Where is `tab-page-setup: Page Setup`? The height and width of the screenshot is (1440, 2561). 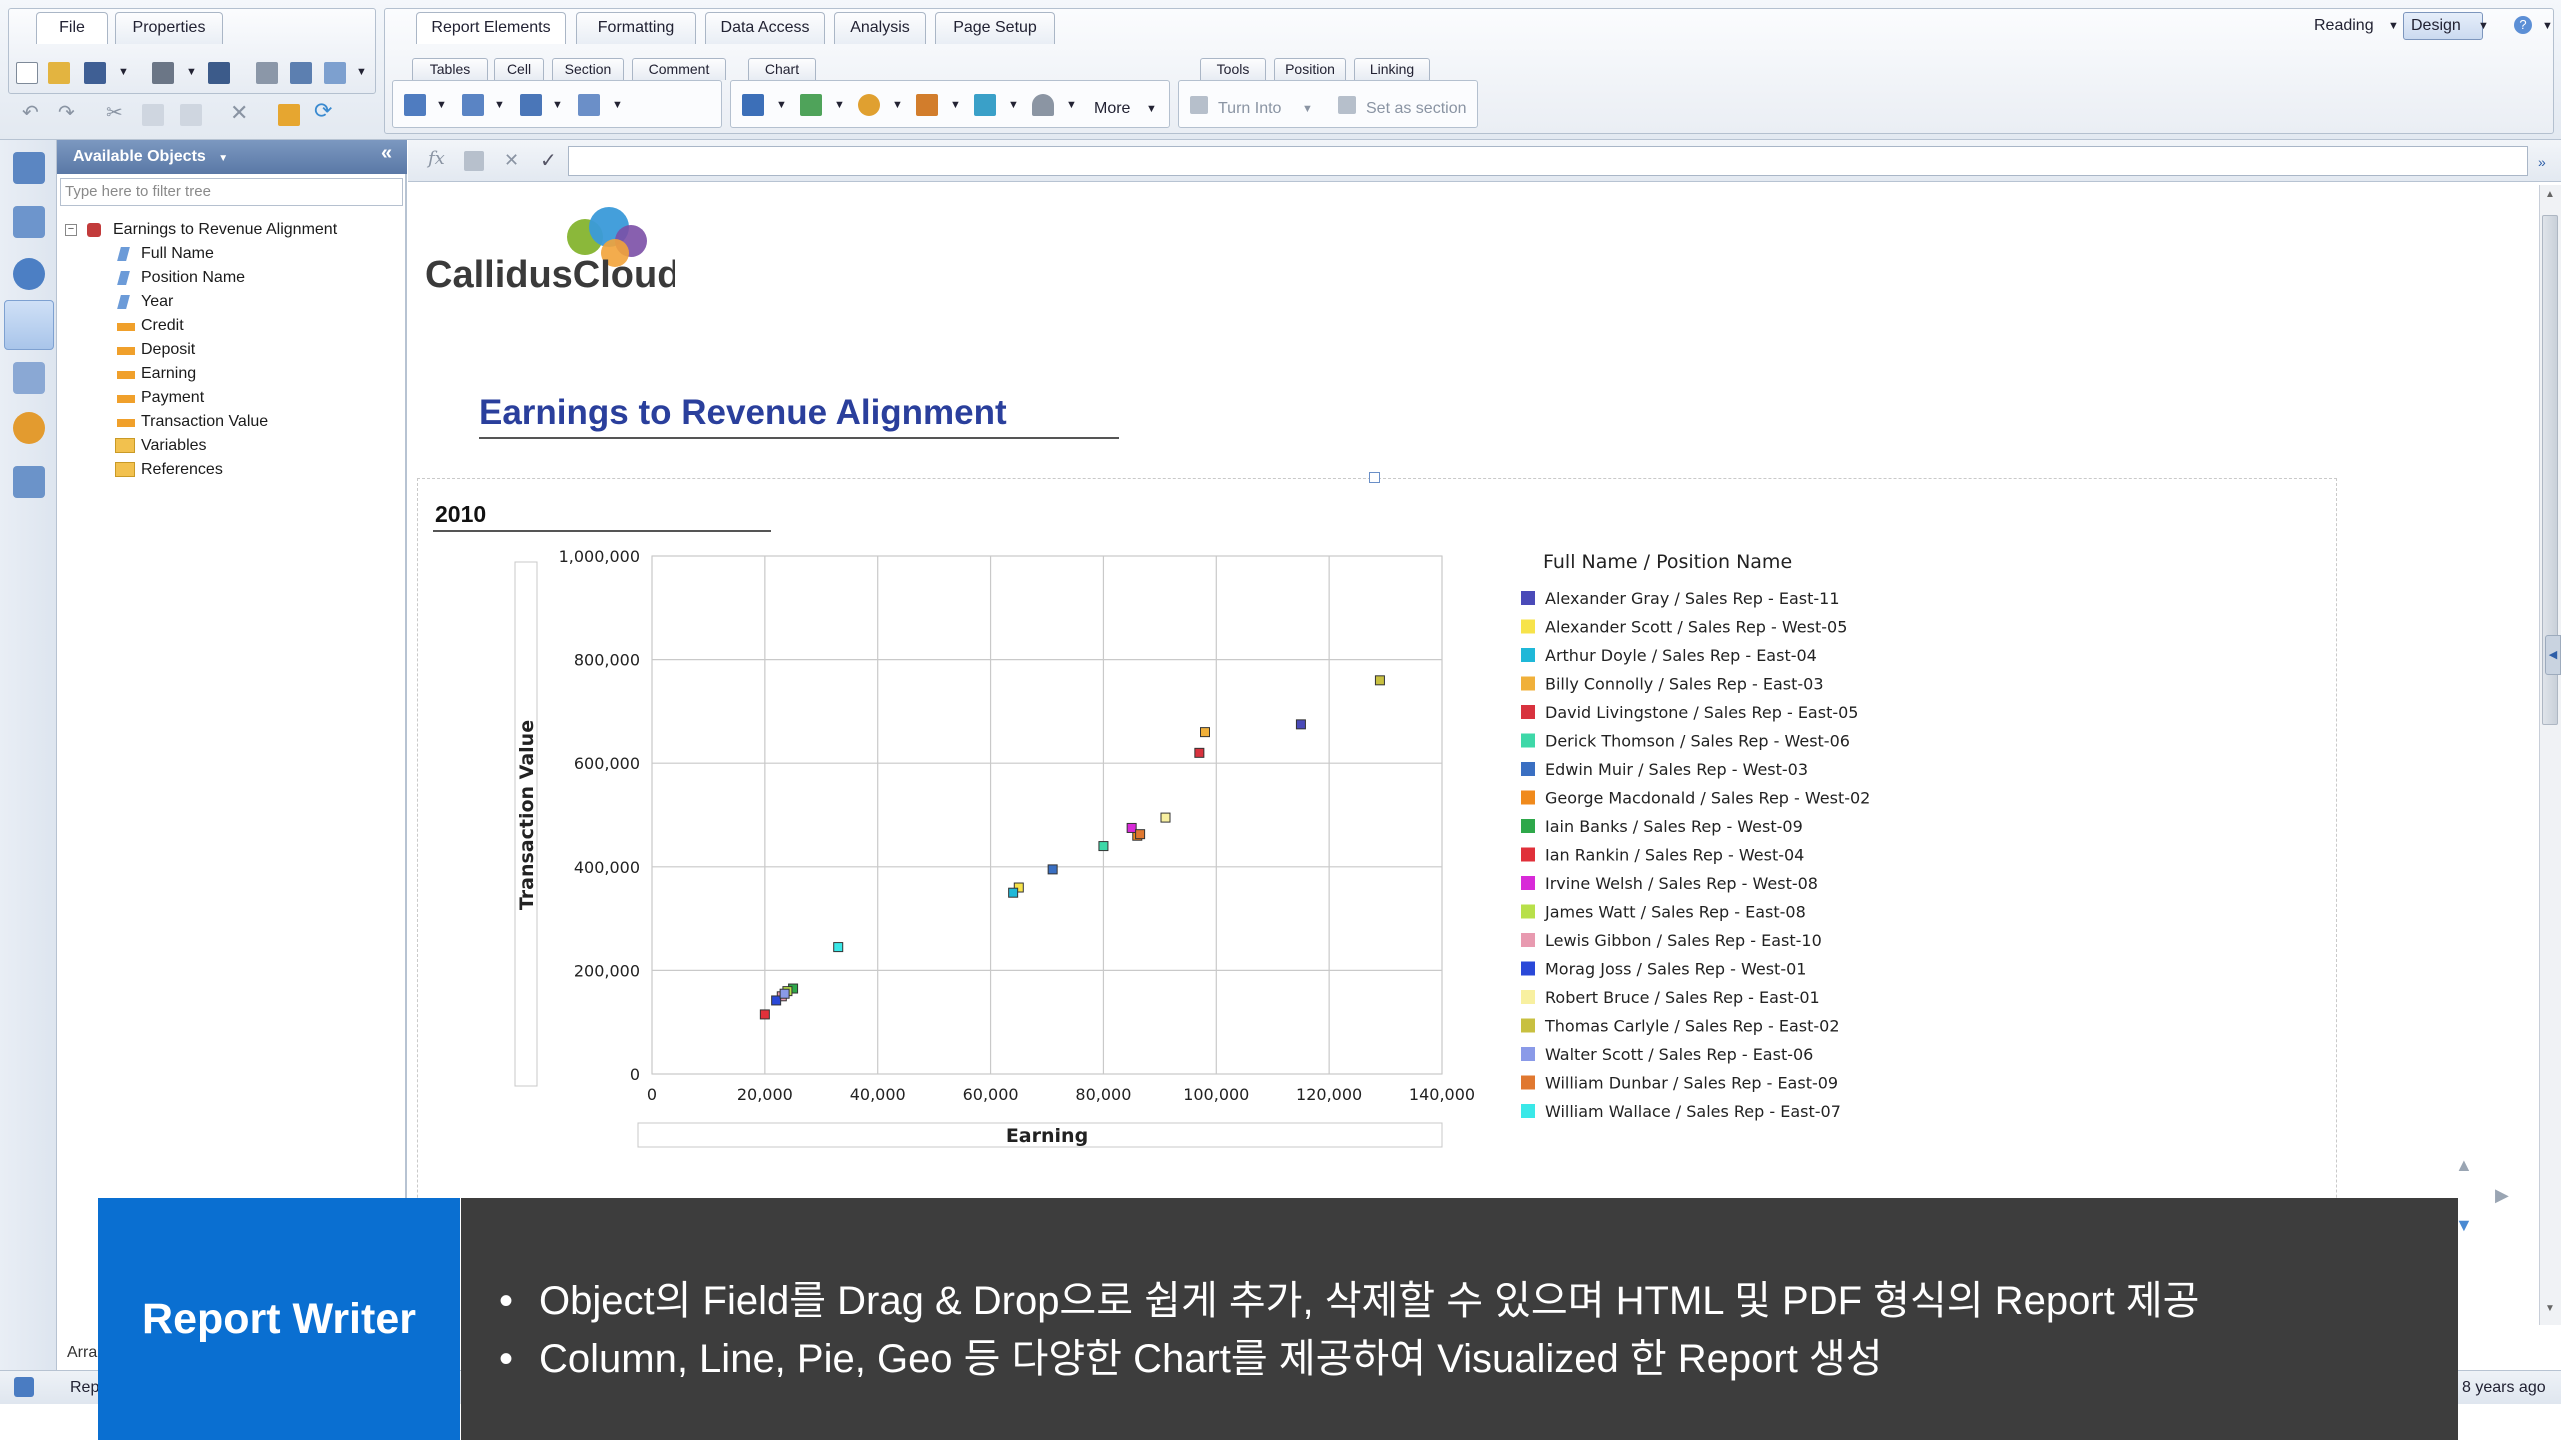
tab-page-setup: Page Setup is located at coordinates (995, 28).